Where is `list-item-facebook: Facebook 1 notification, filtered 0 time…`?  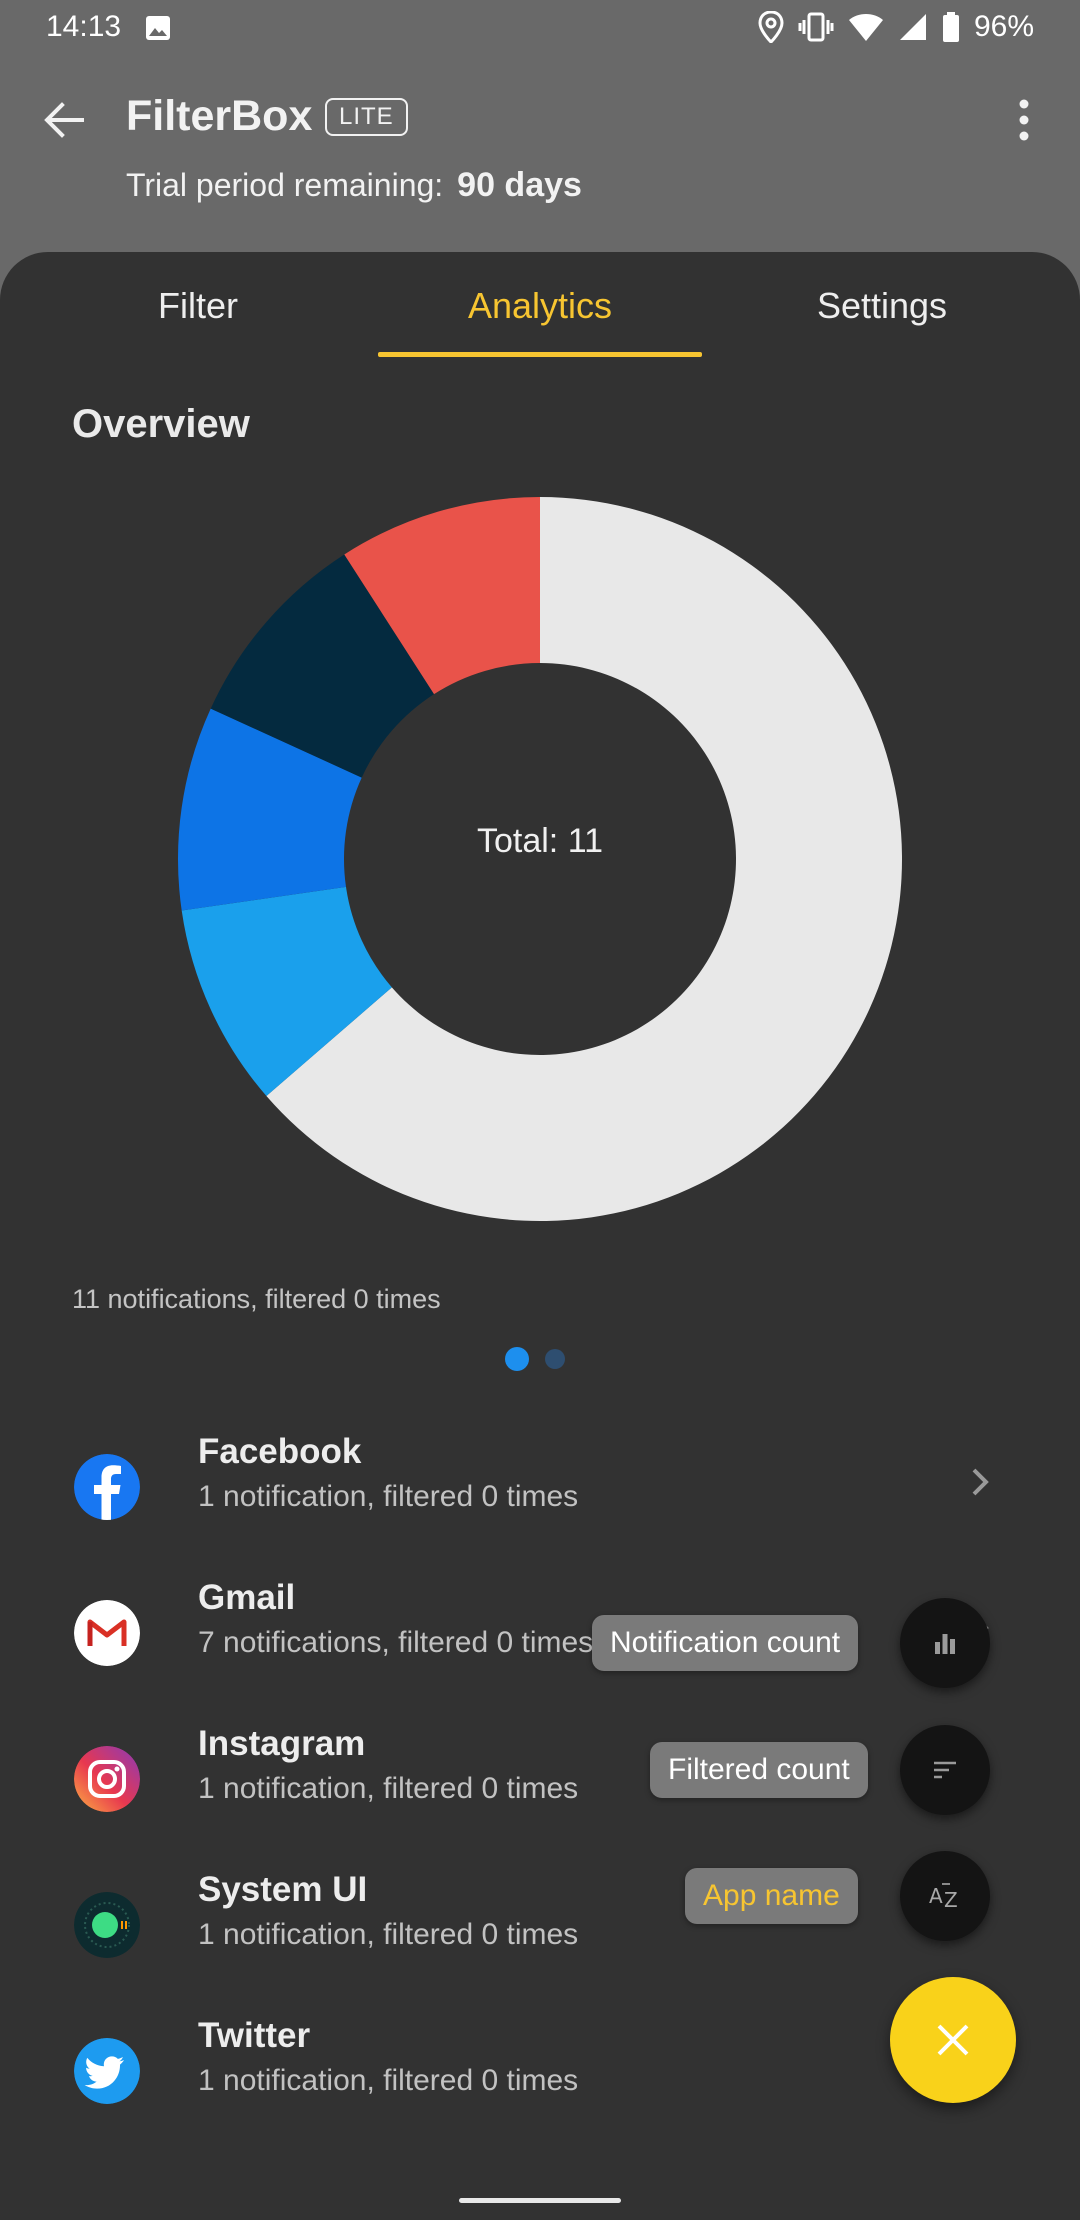
list-item-facebook: Facebook 1 notification, filtered 0 time… is located at coordinates (540, 1495).